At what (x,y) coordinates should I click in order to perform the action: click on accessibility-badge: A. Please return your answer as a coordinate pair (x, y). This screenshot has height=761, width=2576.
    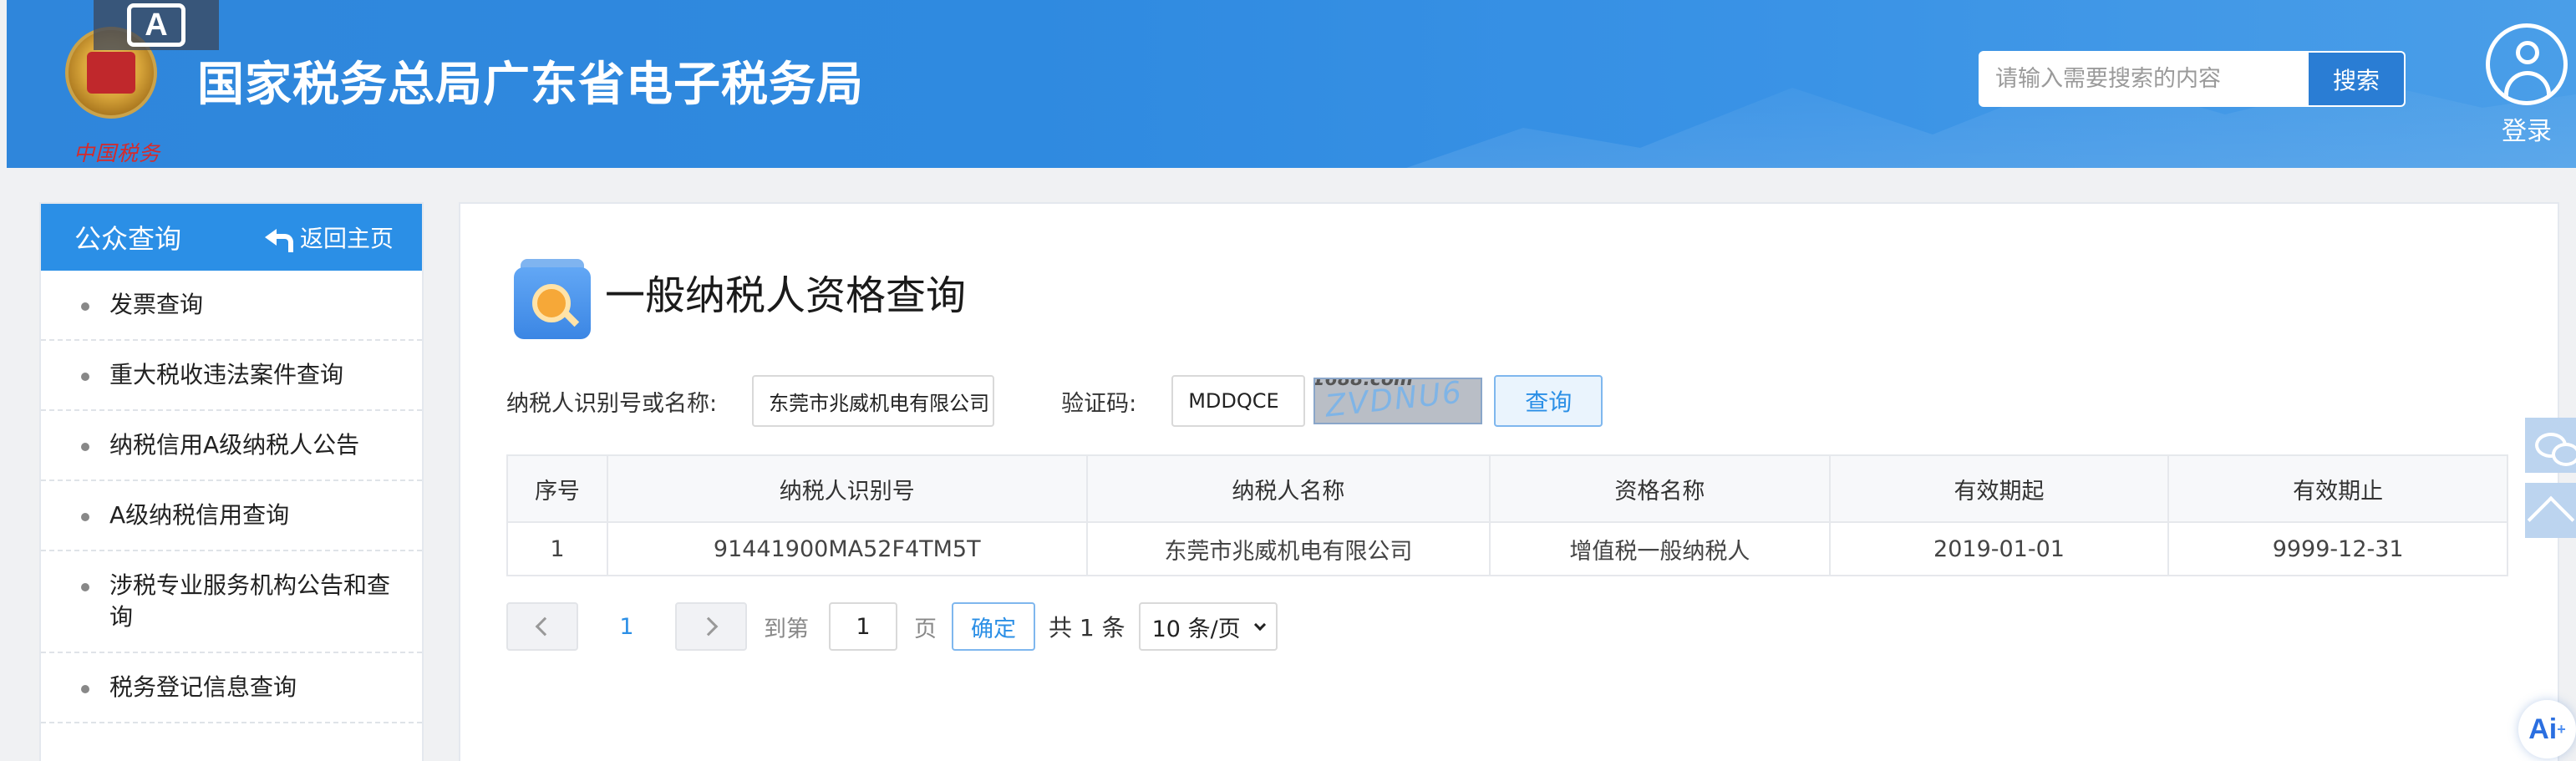
    Looking at the image, I should click on (156, 25).